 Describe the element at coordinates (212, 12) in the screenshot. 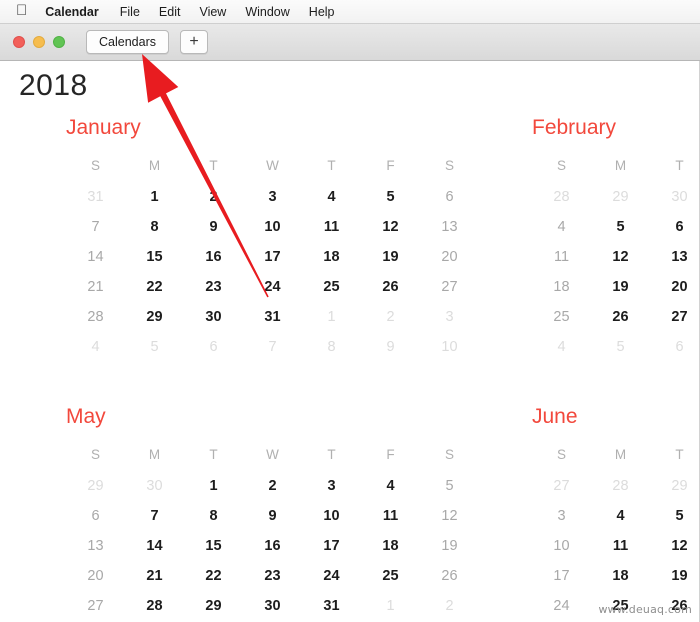

I see `menu-item-view: View` at that location.